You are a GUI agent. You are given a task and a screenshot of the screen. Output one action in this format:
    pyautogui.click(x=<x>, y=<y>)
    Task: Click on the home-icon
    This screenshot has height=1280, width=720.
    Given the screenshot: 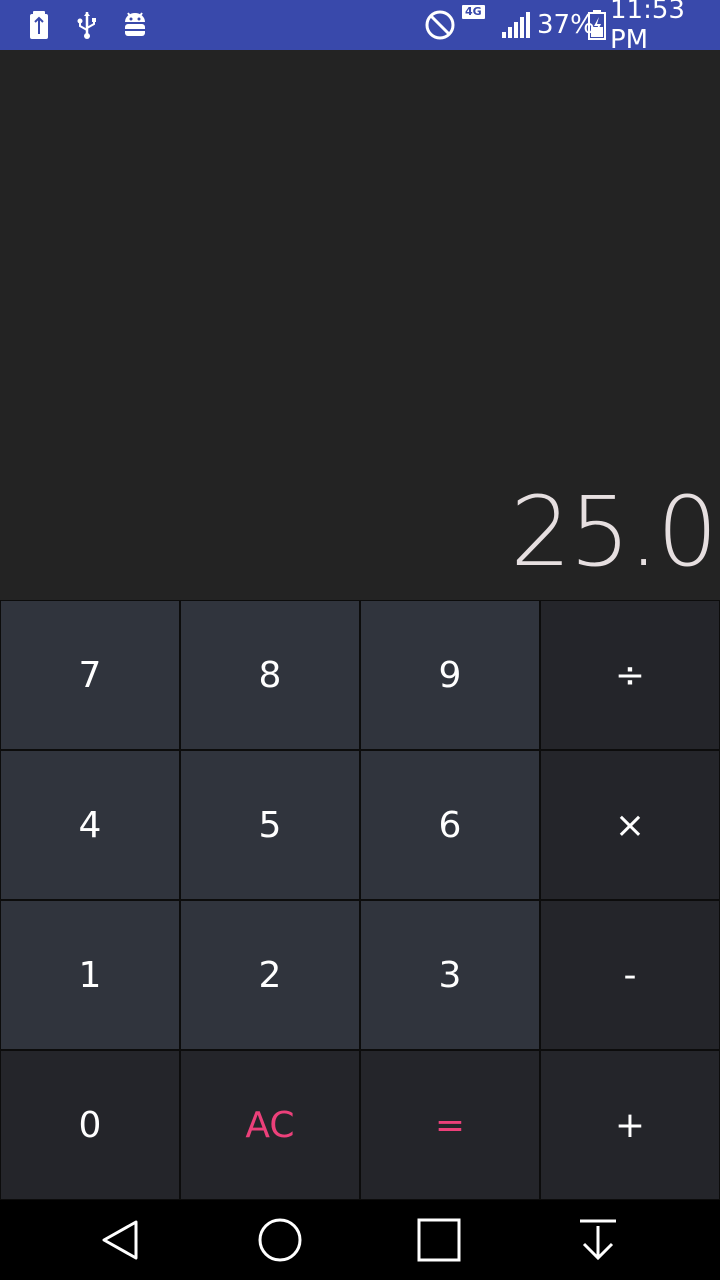 What is the action you would take?
    pyautogui.click(x=280, y=1240)
    